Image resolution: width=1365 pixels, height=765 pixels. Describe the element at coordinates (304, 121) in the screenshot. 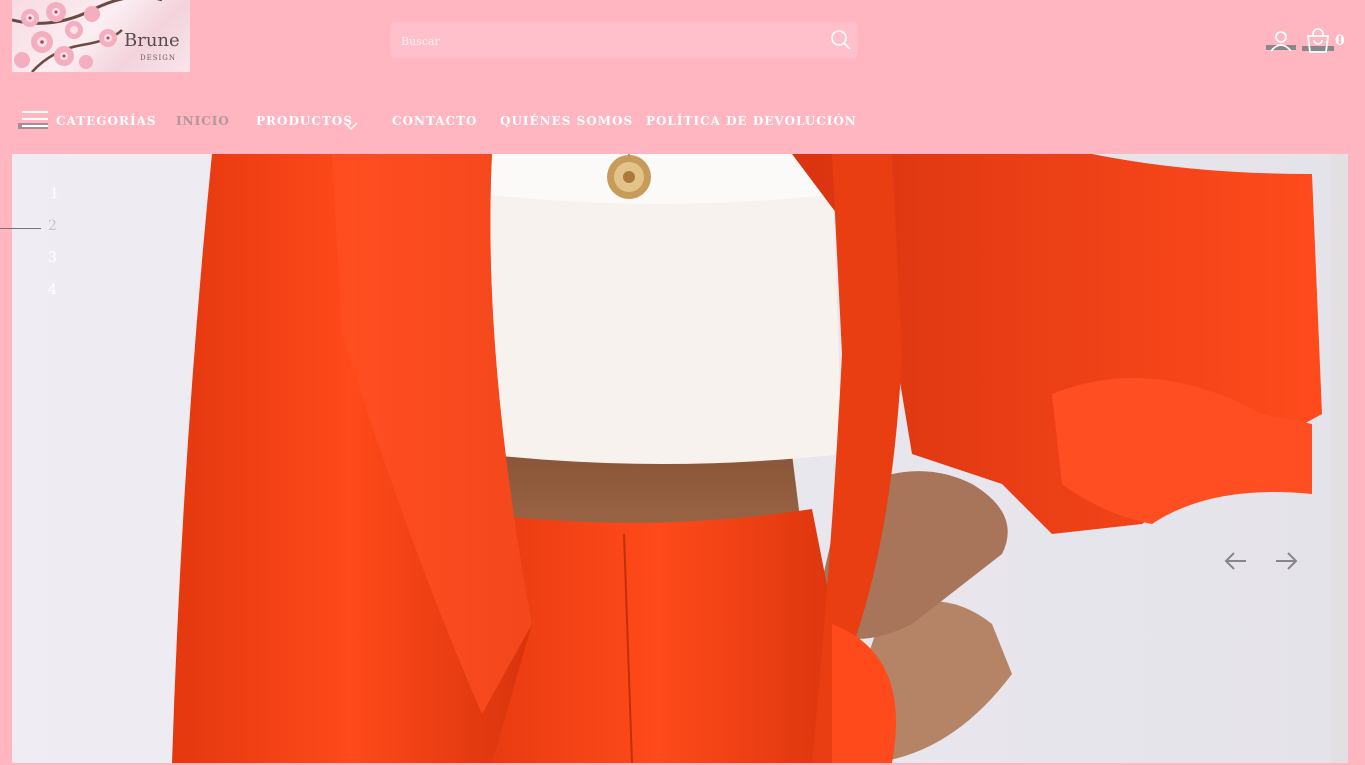

I see `nav-item-productos: PRODUCTOS` at that location.